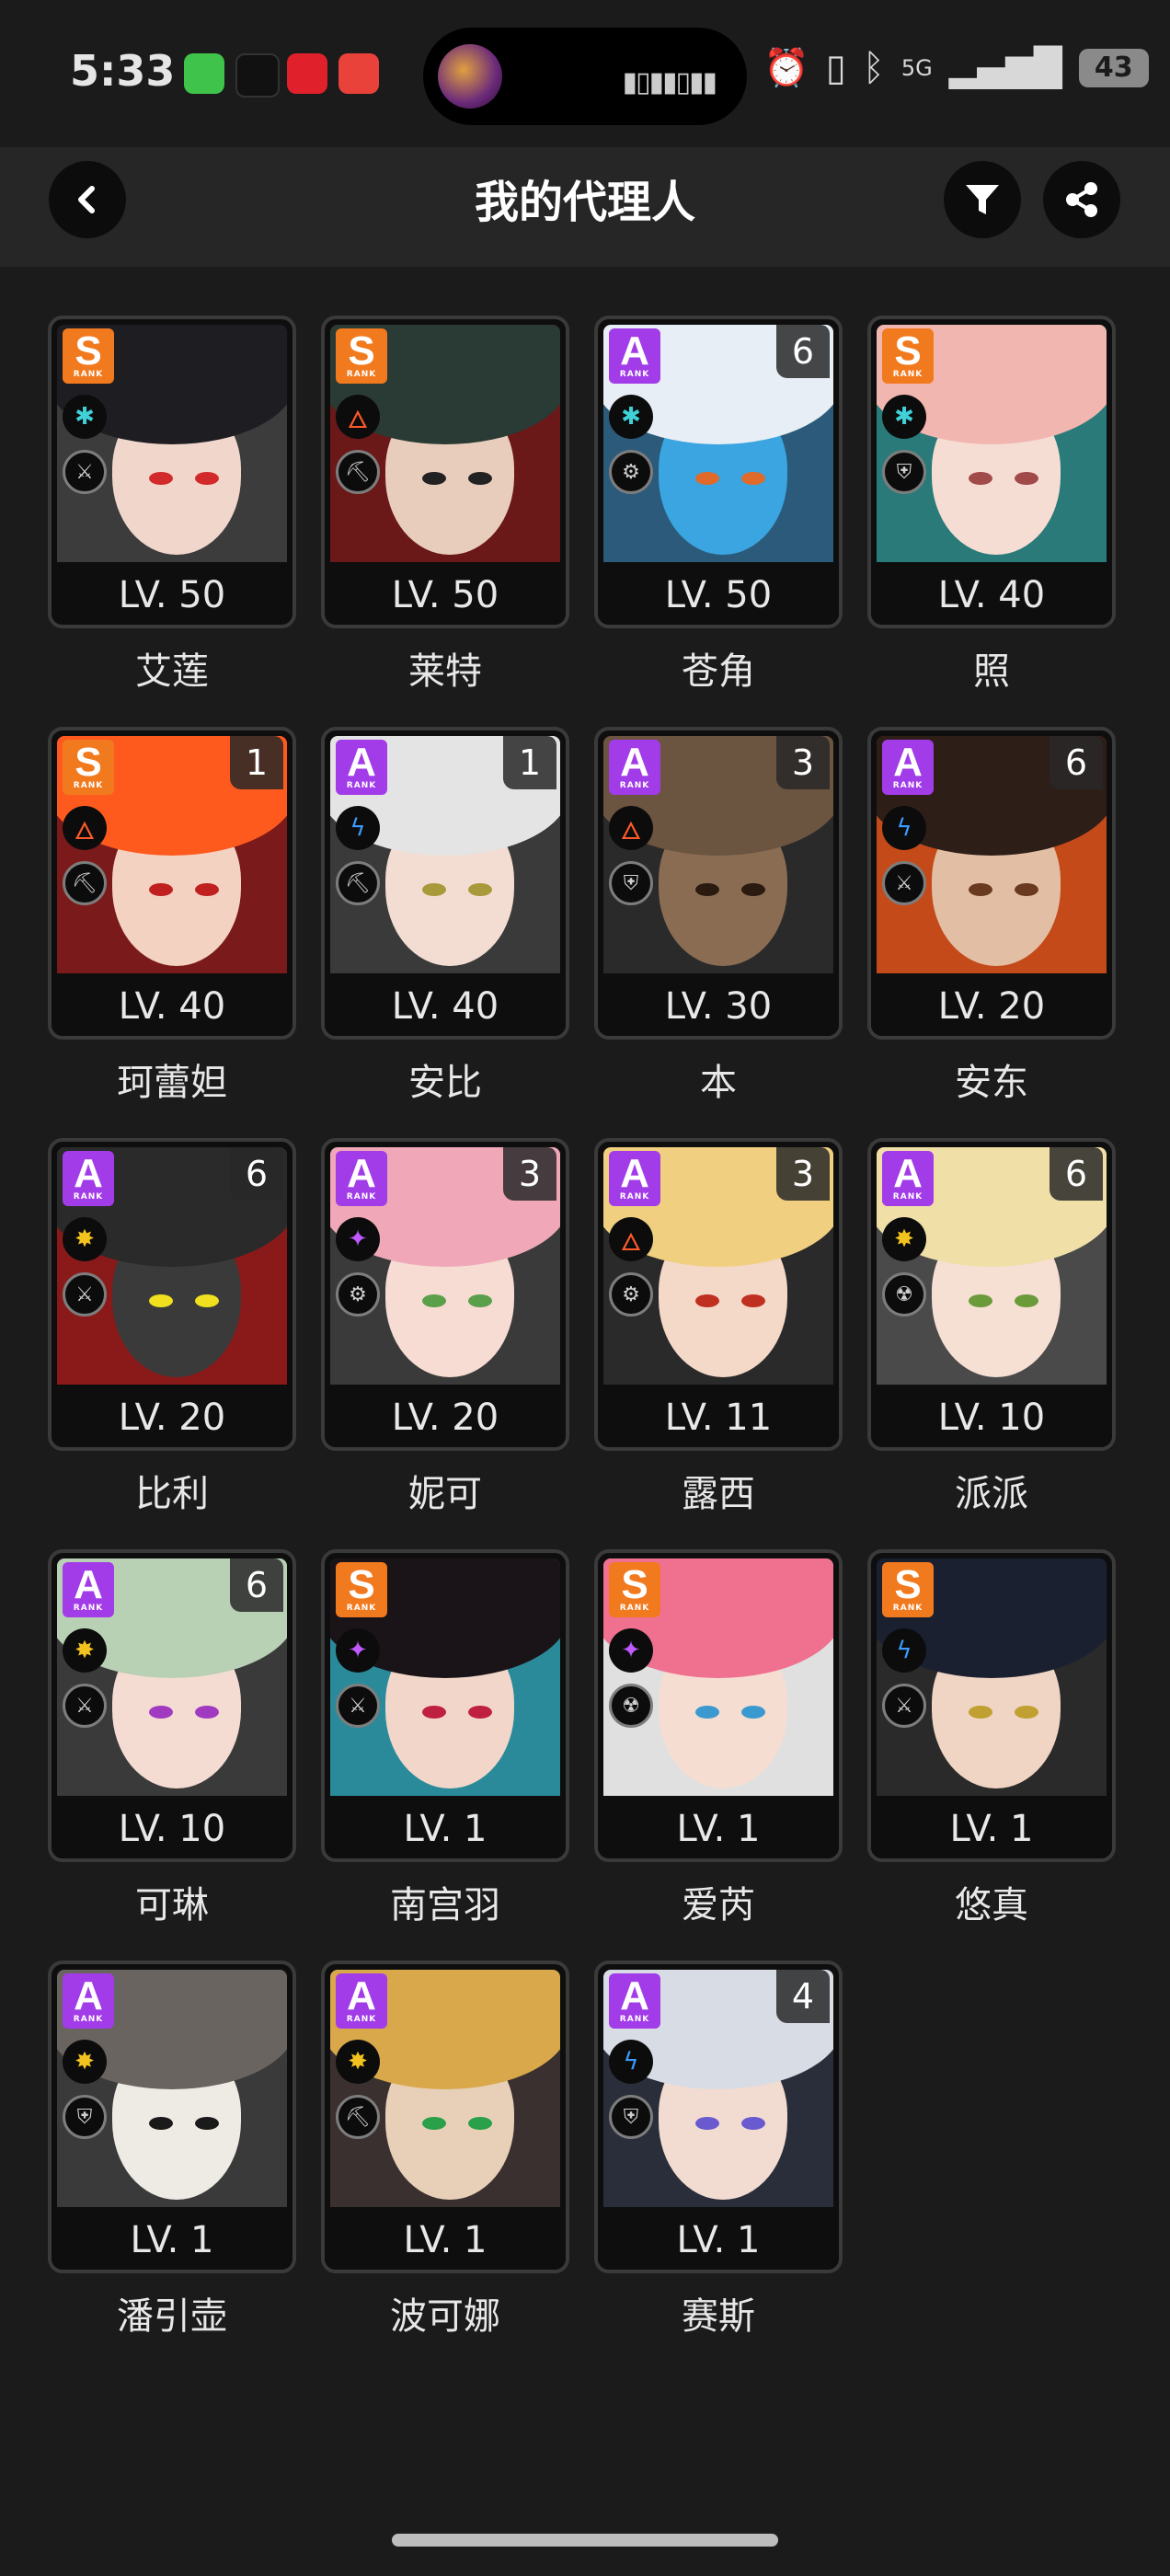 The image size is (1170, 2576). I want to click on agent-tile: S RANK ✦ ☢ LV. 1 爱芮, so click(718, 1737).